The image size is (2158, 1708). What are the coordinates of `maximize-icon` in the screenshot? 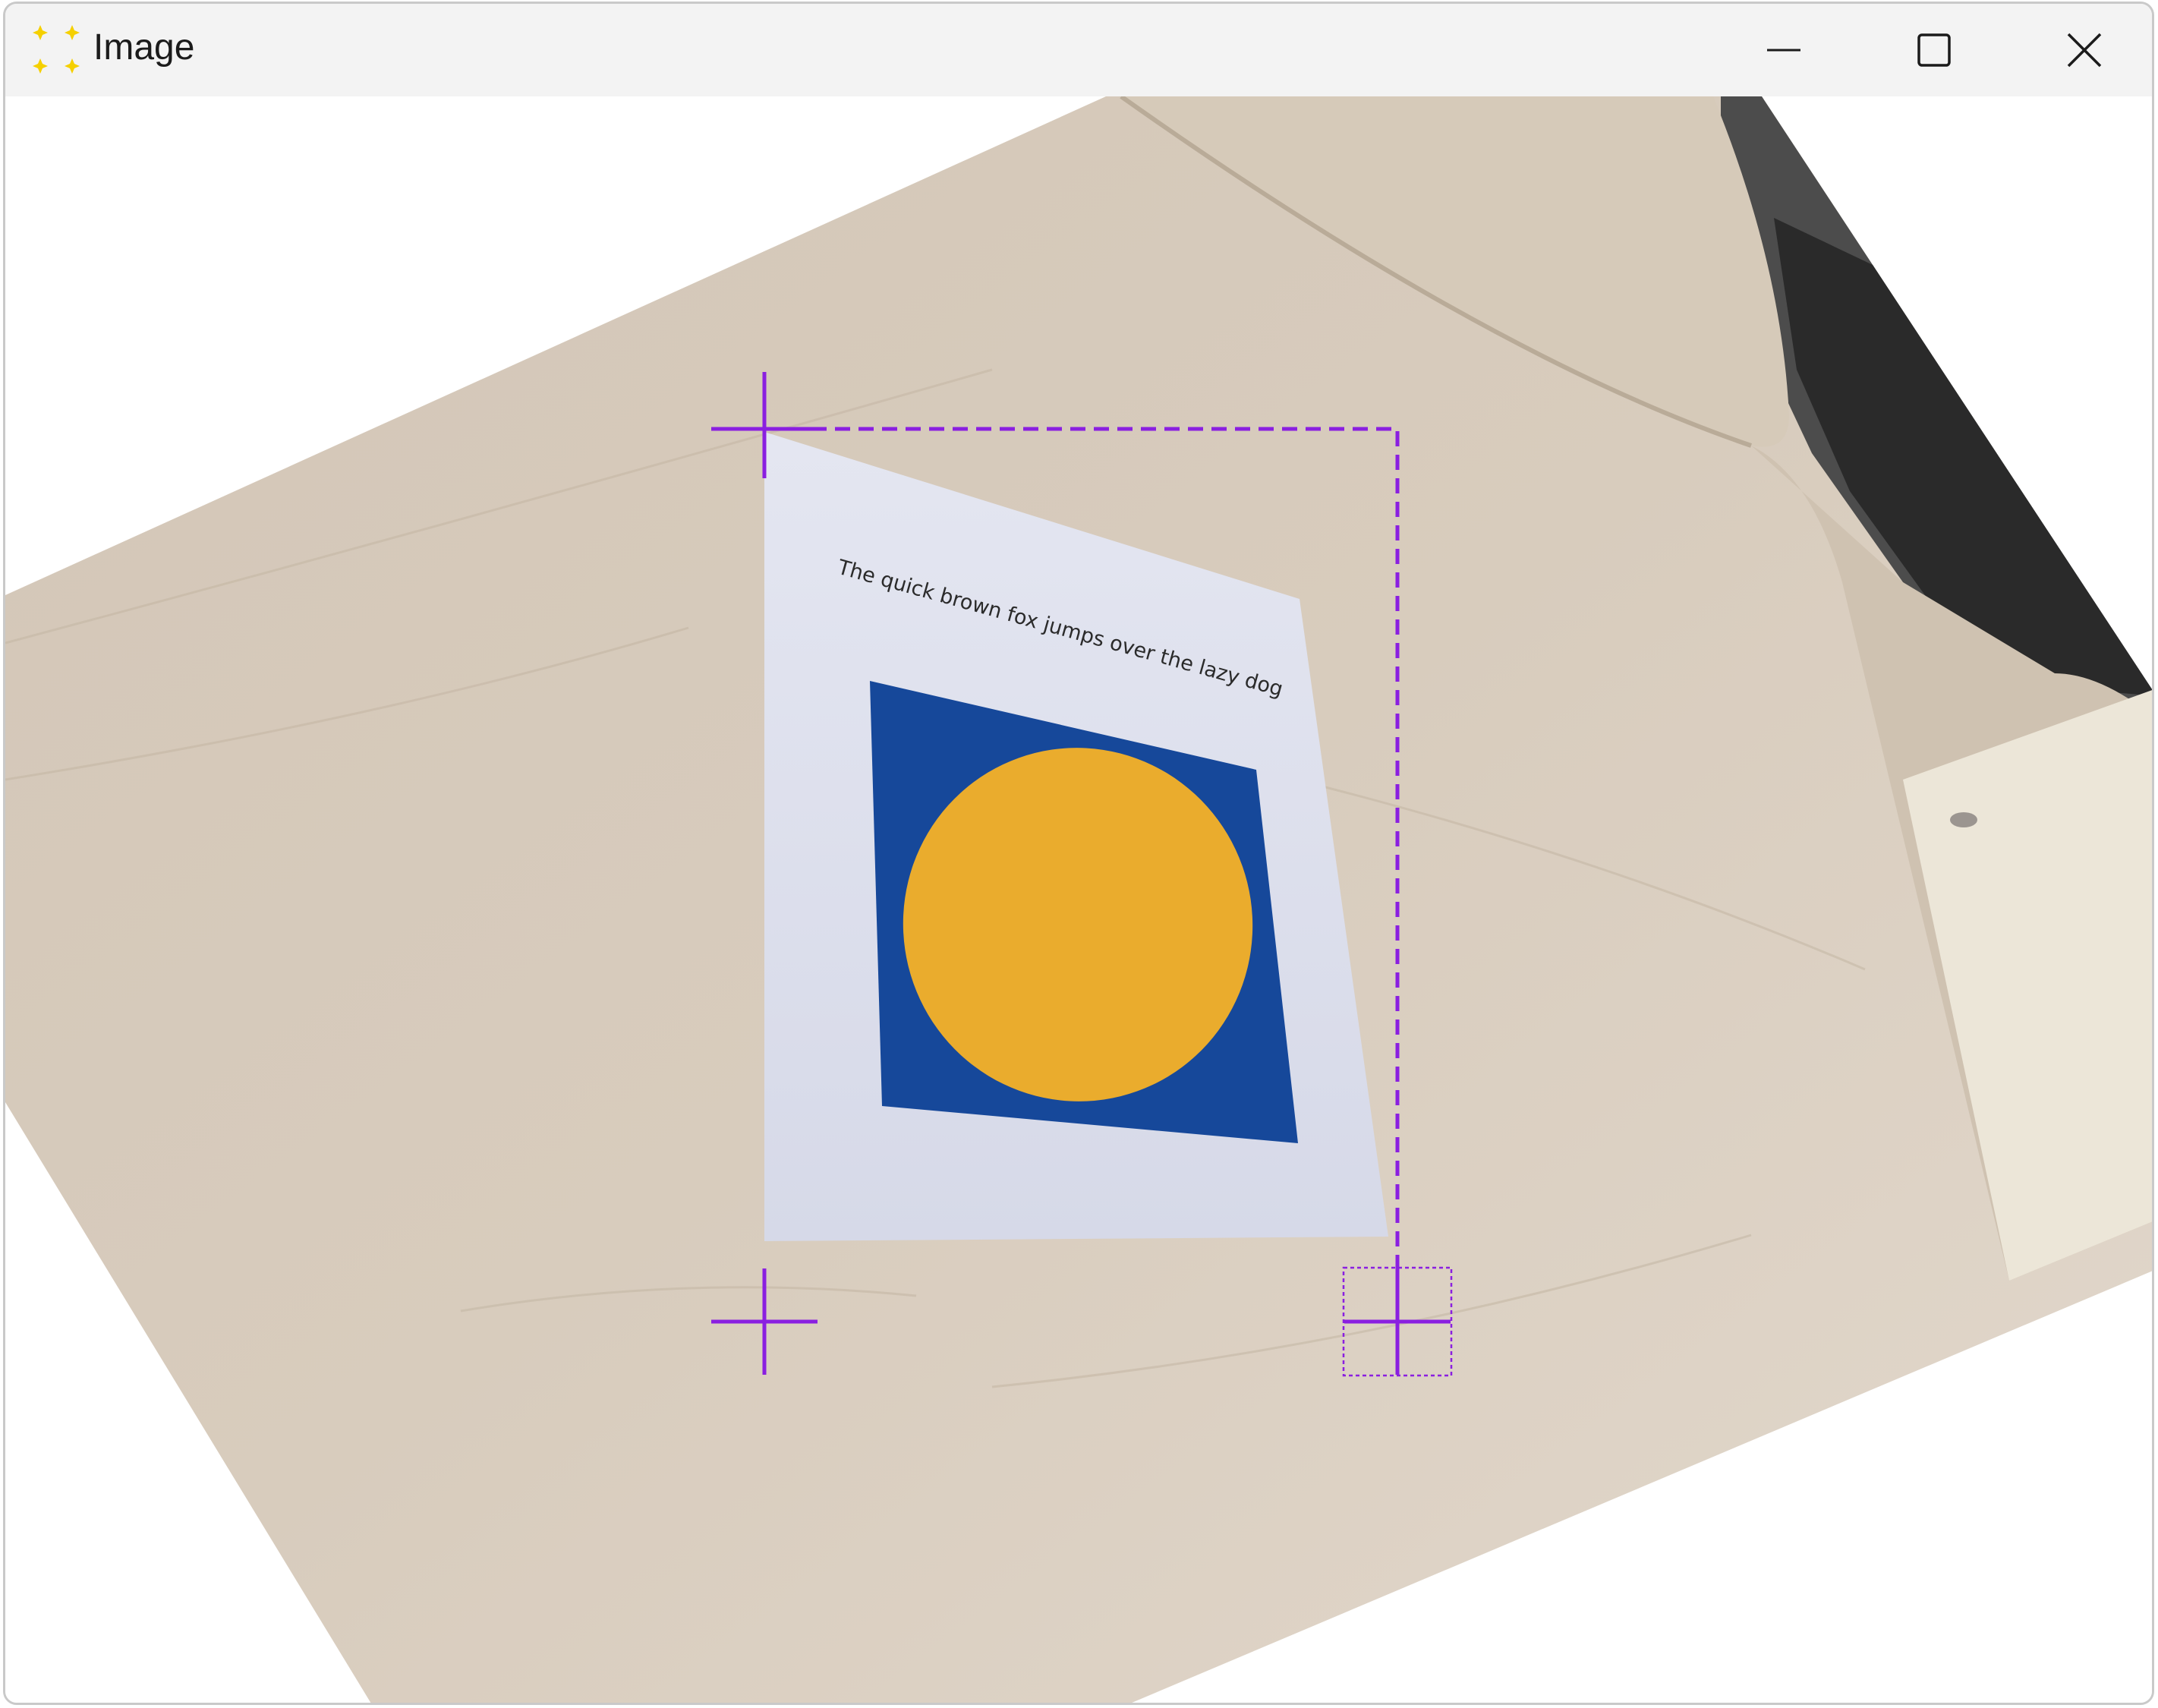 It's located at (1934, 50).